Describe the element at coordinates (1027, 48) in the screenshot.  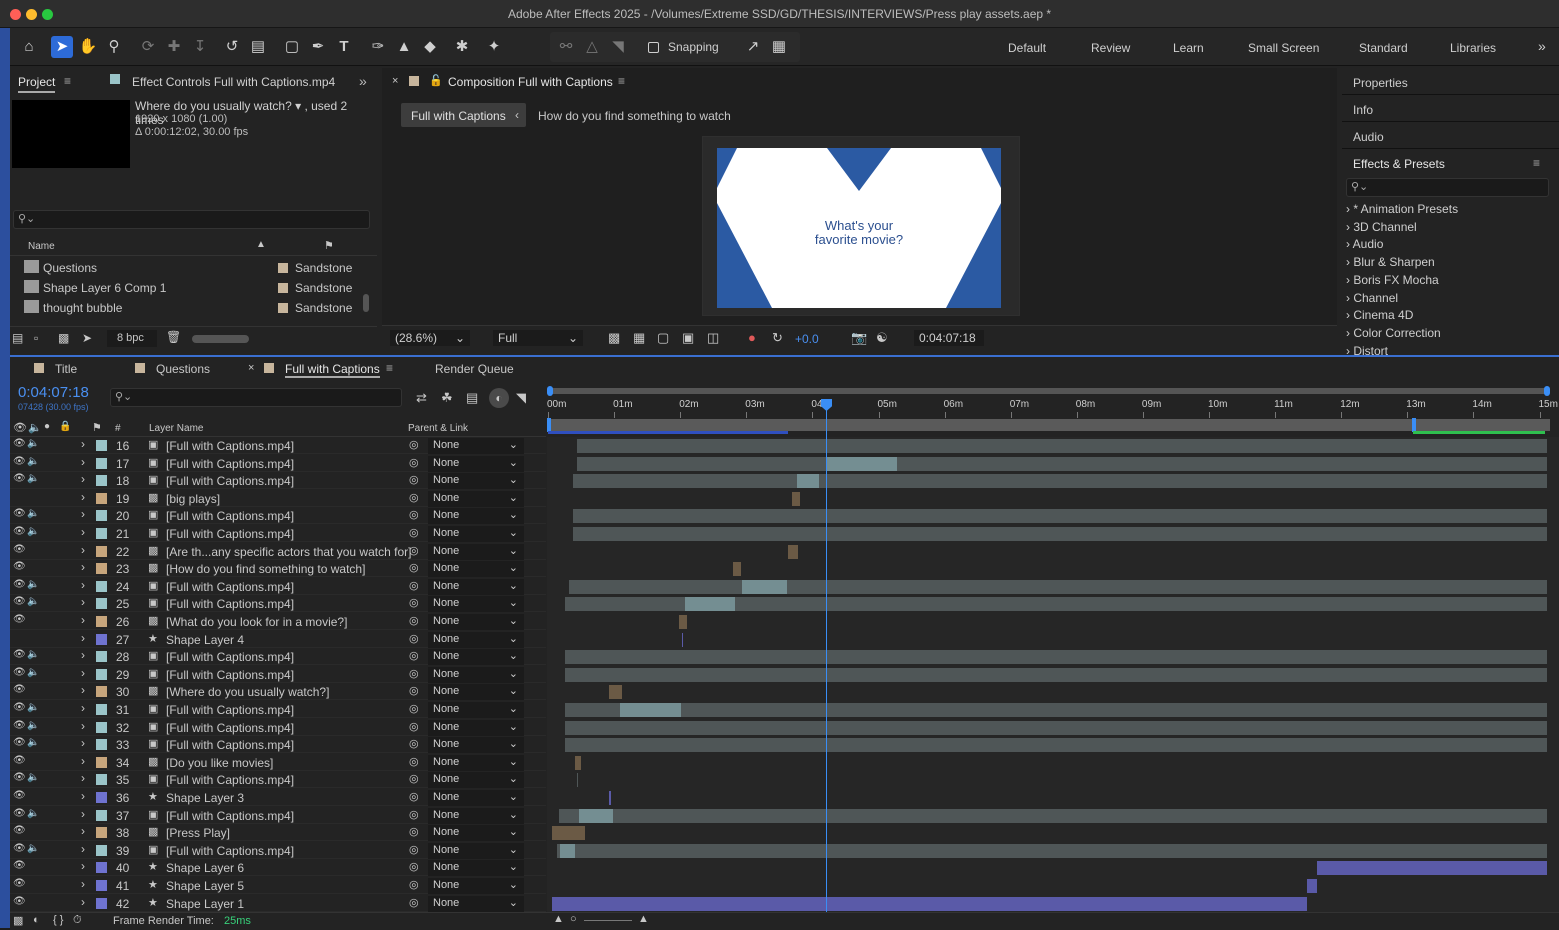
I see `workspace-default: Default` at that location.